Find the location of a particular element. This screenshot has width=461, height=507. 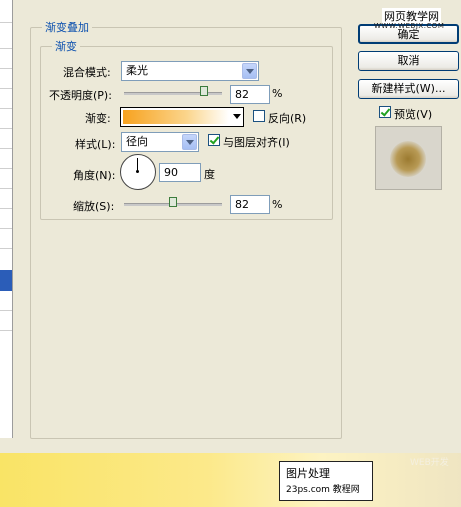

angle-dial is located at coordinates (138, 172).